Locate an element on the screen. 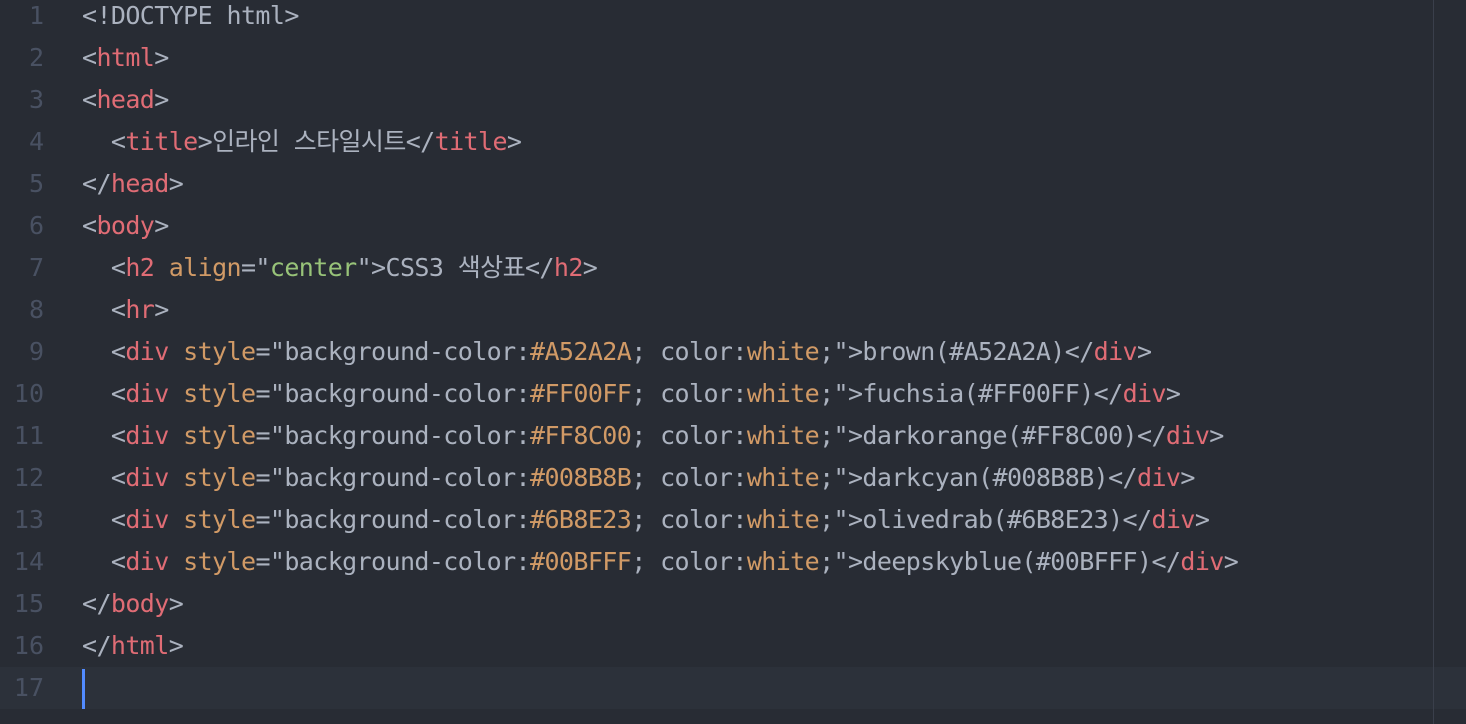  code-text: <body> is located at coordinates (125, 226).